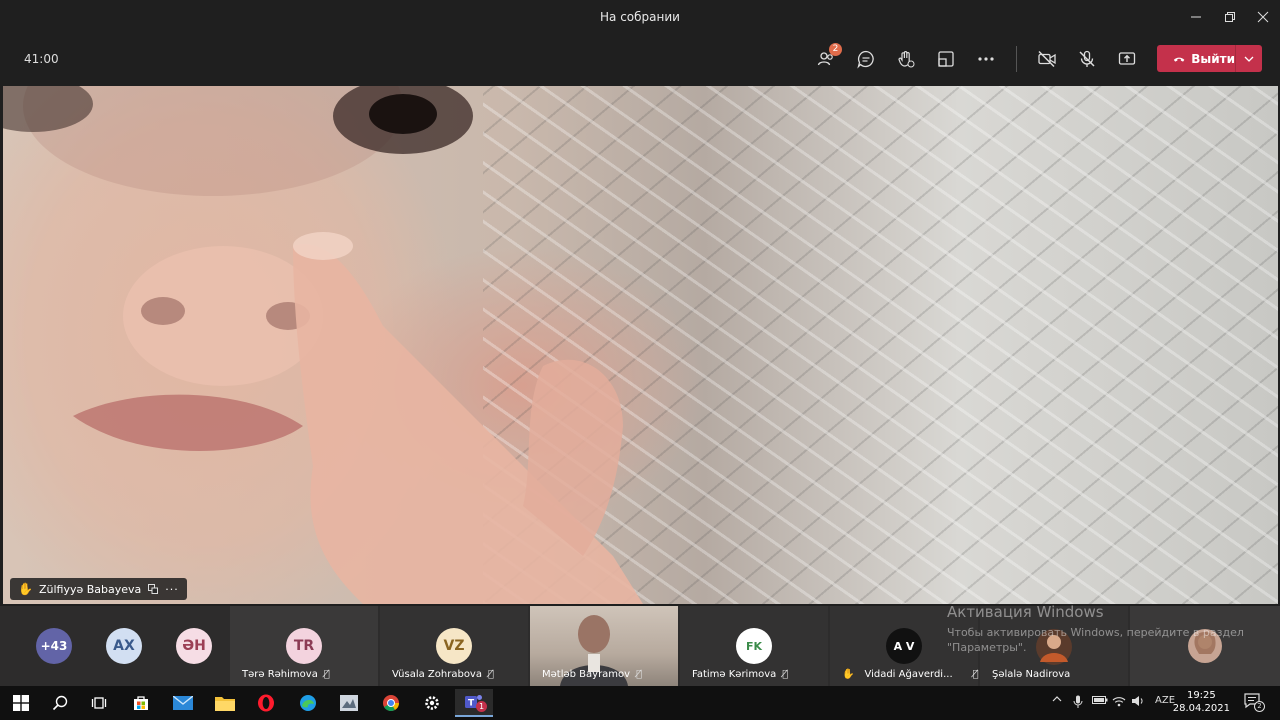 This screenshot has height=720, width=1280. I want to click on taskbar-edge, so click(308, 703).